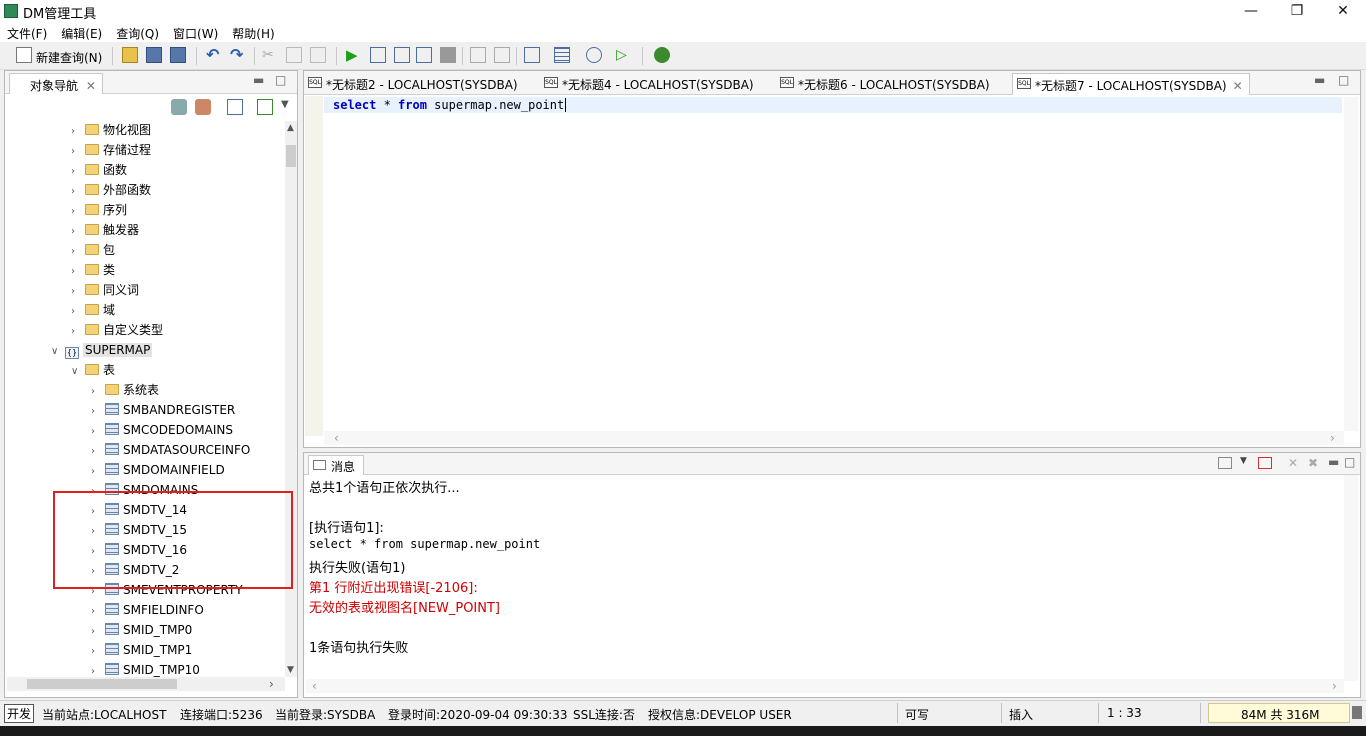 The width and height of the screenshot is (1366, 736). What do you see at coordinates (178, 55) in the screenshot?
I see `save-all-icon` at bounding box center [178, 55].